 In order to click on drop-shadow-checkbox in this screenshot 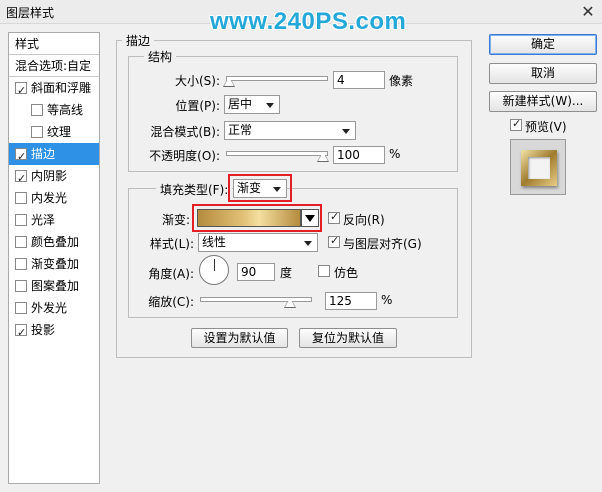, I will do `click(21, 333)`.